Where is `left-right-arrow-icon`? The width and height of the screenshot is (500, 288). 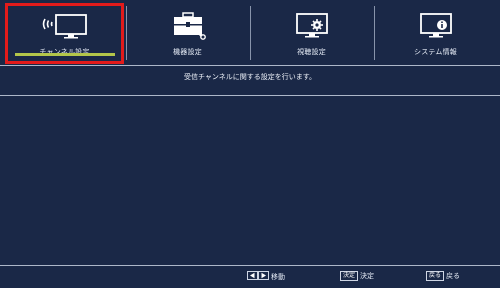
left-right-arrow-icon is located at coordinates (258, 277).